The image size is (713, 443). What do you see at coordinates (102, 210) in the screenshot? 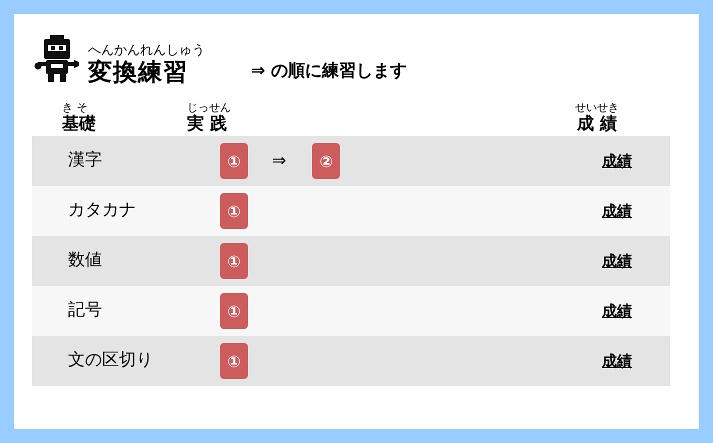
I see `category-label: カタカナ` at bounding box center [102, 210].